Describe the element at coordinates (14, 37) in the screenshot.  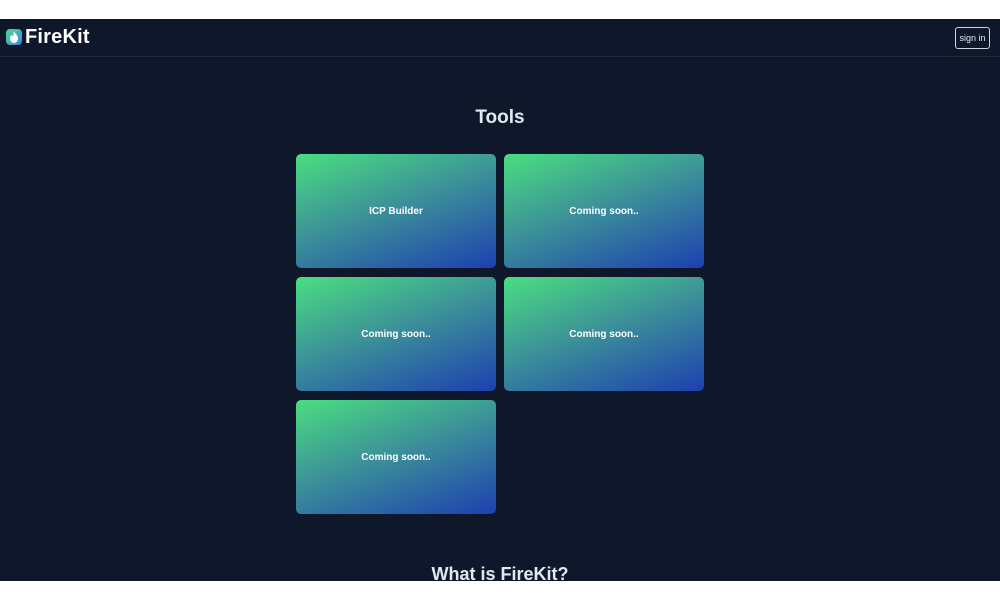
I see `flame-icon` at that location.